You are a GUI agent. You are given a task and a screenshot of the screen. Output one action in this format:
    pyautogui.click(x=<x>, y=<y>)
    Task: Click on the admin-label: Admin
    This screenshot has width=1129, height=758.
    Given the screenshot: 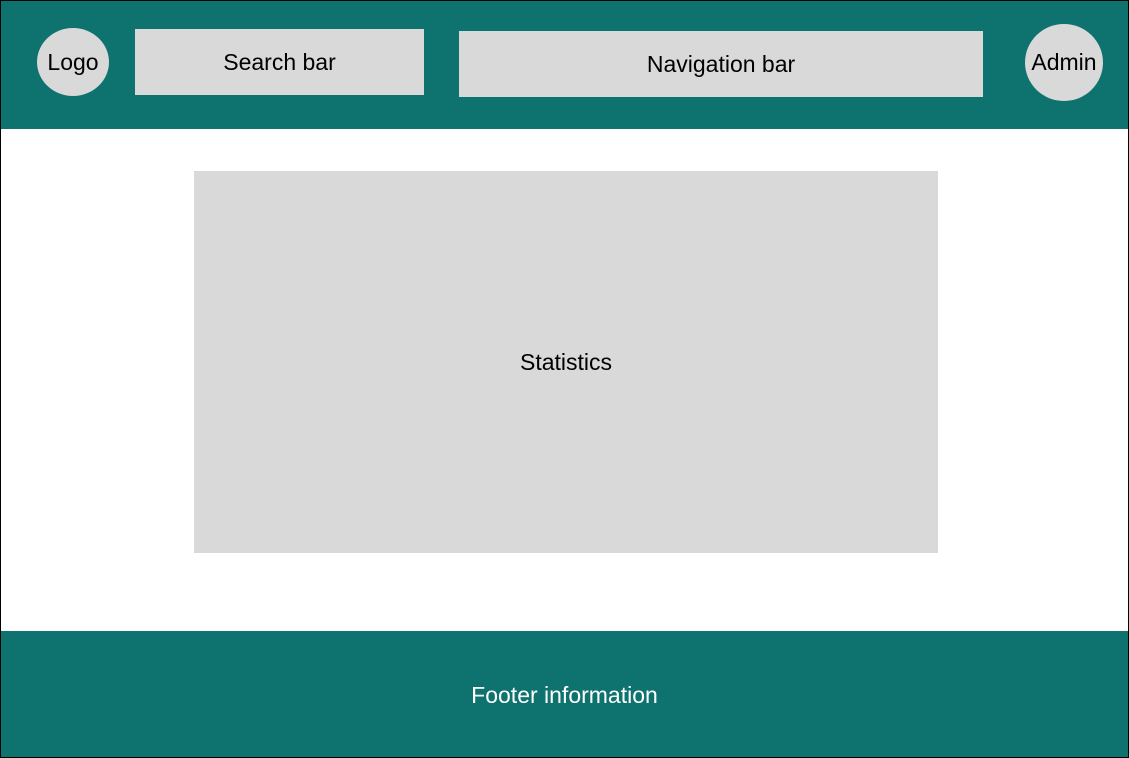 What is the action you would take?
    pyautogui.click(x=1064, y=62)
    